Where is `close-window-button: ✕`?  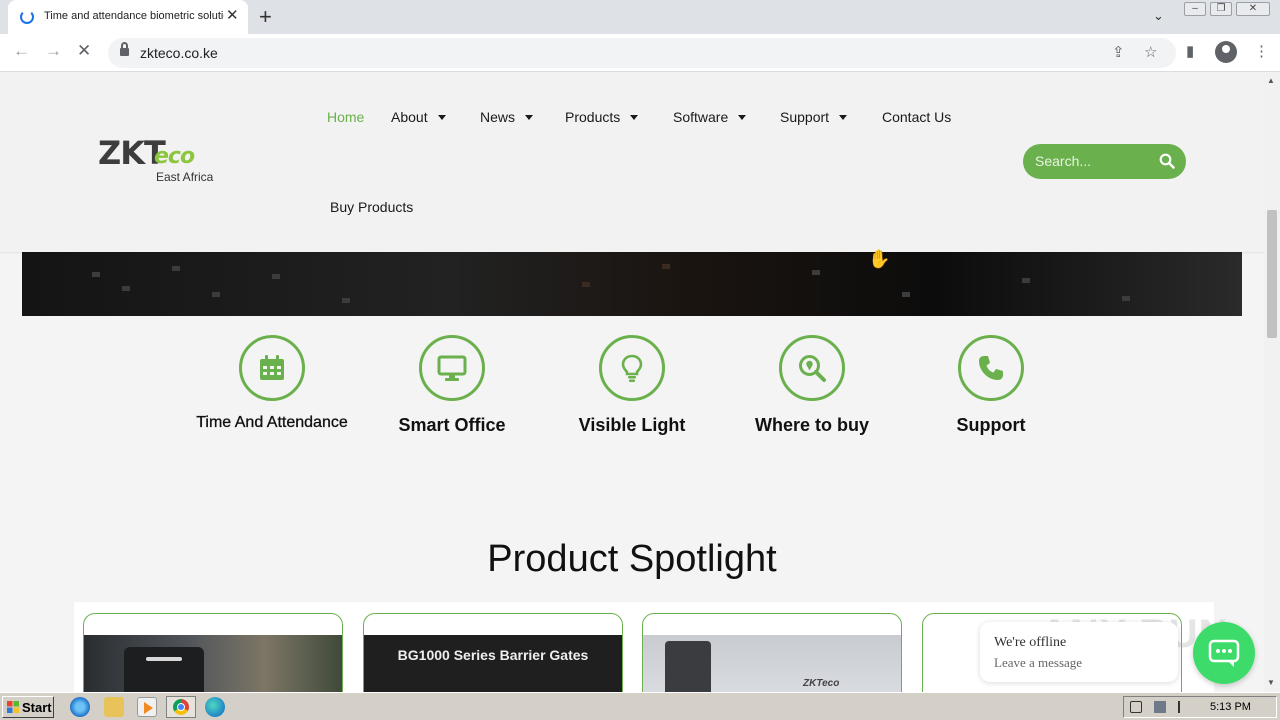
close-window-button: ✕ is located at coordinates (1253, 9).